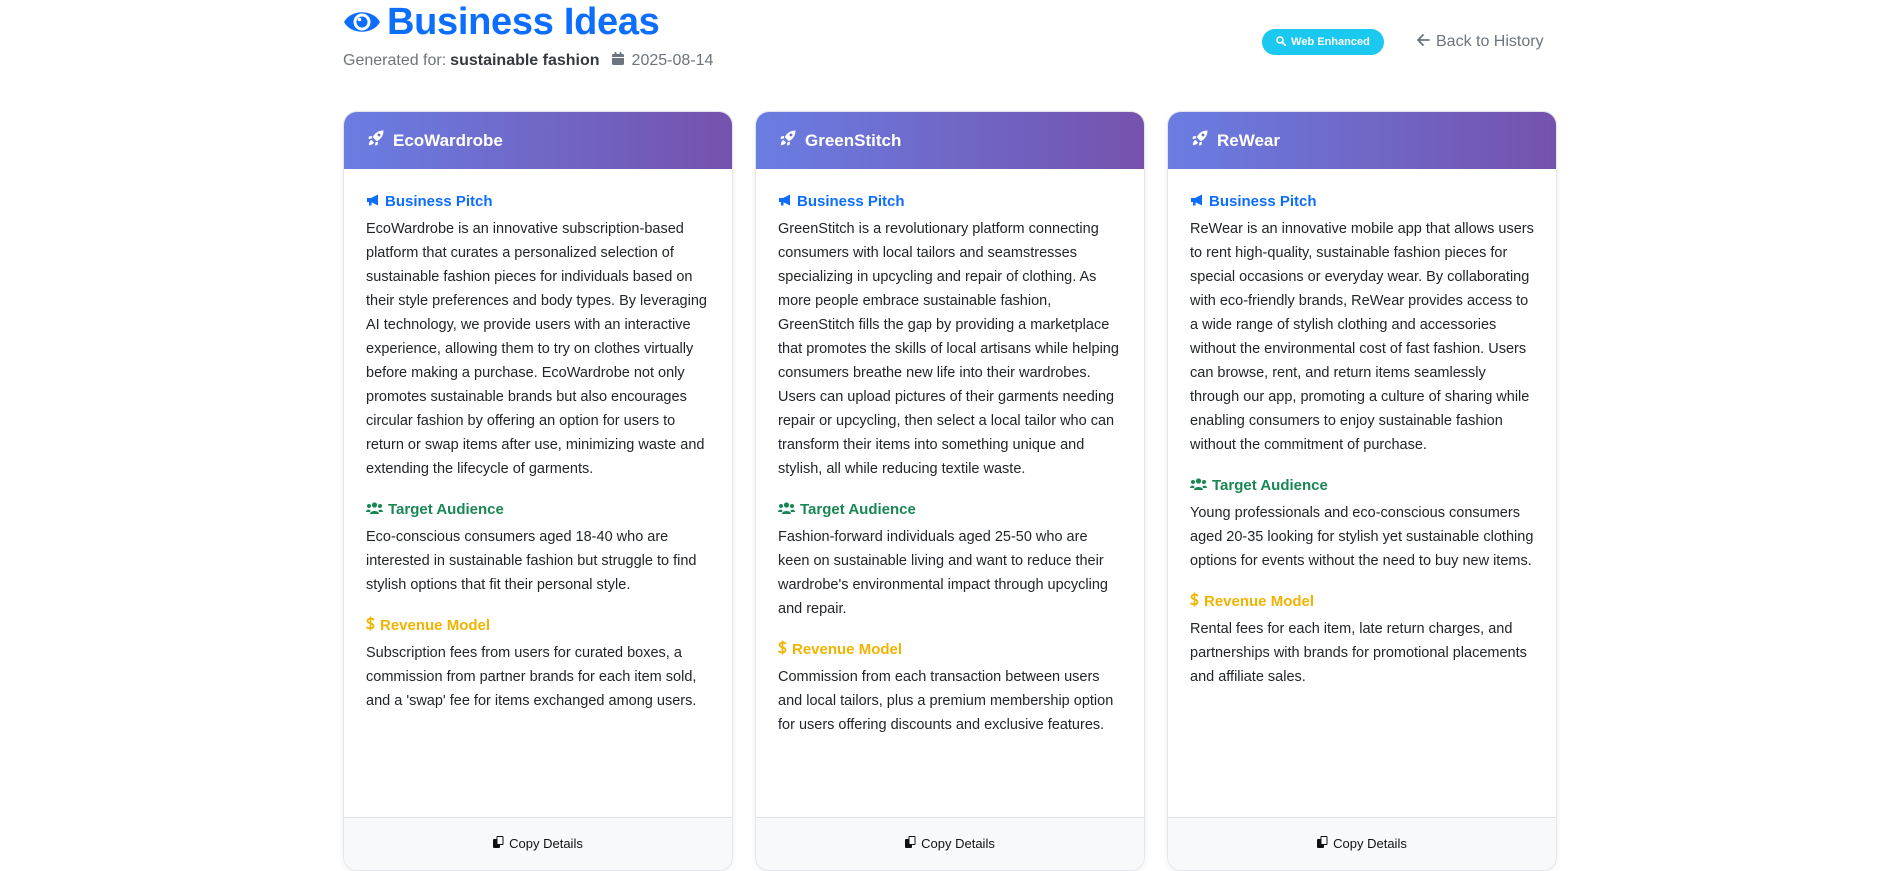 The width and height of the screenshot is (1896, 871). I want to click on back-to-history-link: Back to History, so click(1480, 42).